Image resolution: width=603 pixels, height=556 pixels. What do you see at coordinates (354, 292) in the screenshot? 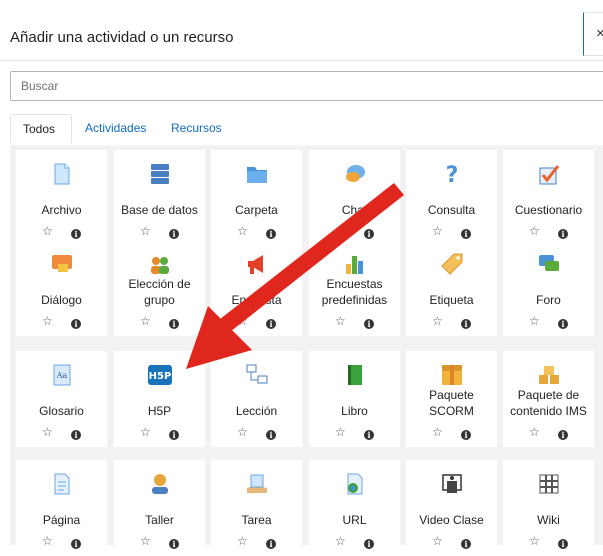
I see `activity-label: Encuestas predefinidas` at bounding box center [354, 292].